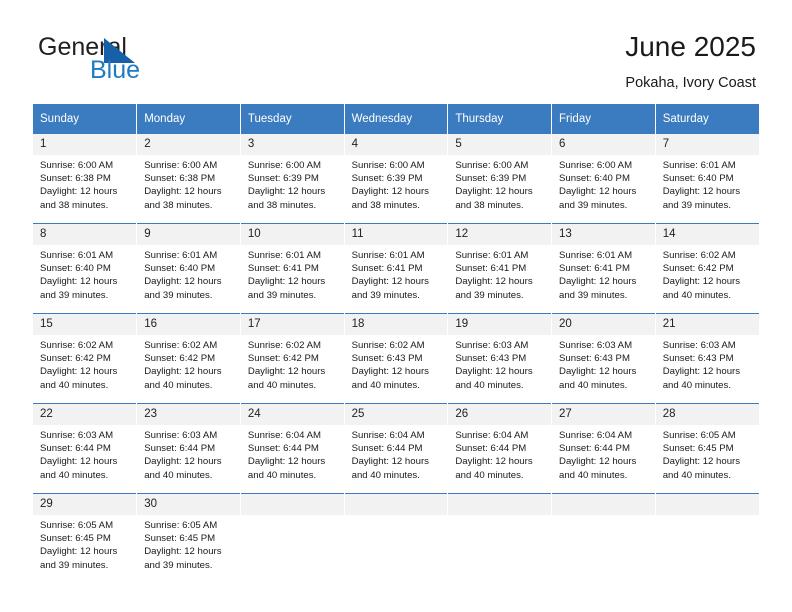 The width and height of the screenshot is (792, 612). What do you see at coordinates (188, 414) in the screenshot?
I see `day-number: 23` at bounding box center [188, 414].